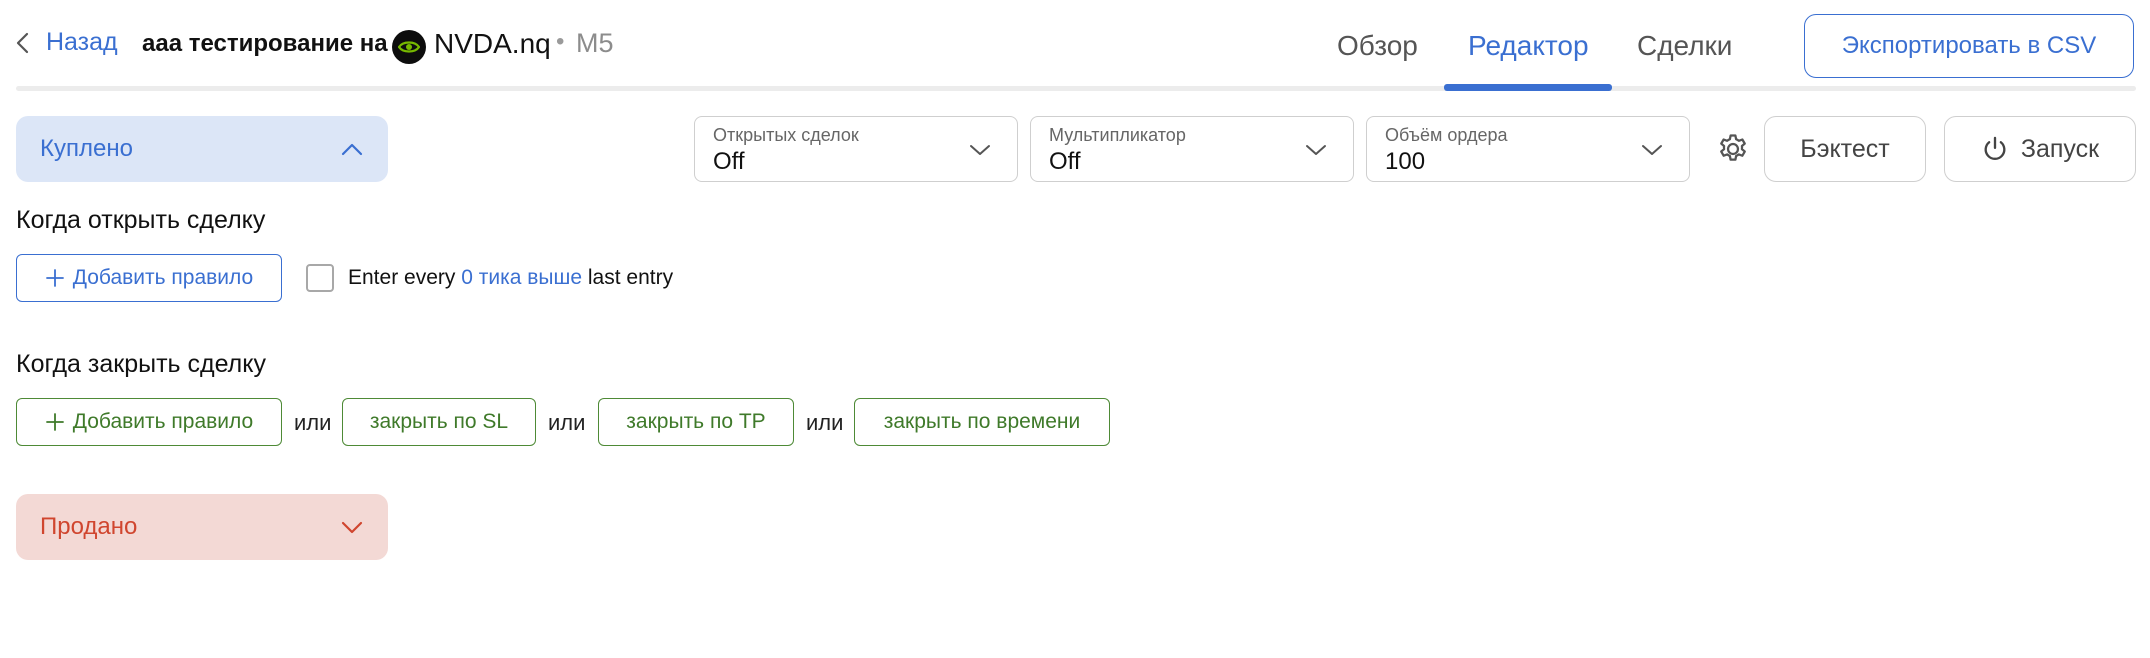 The height and width of the screenshot is (658, 2150). Describe the element at coordinates (202, 527) in the screenshot. I see `sold-panel-toggle: Продано` at that location.